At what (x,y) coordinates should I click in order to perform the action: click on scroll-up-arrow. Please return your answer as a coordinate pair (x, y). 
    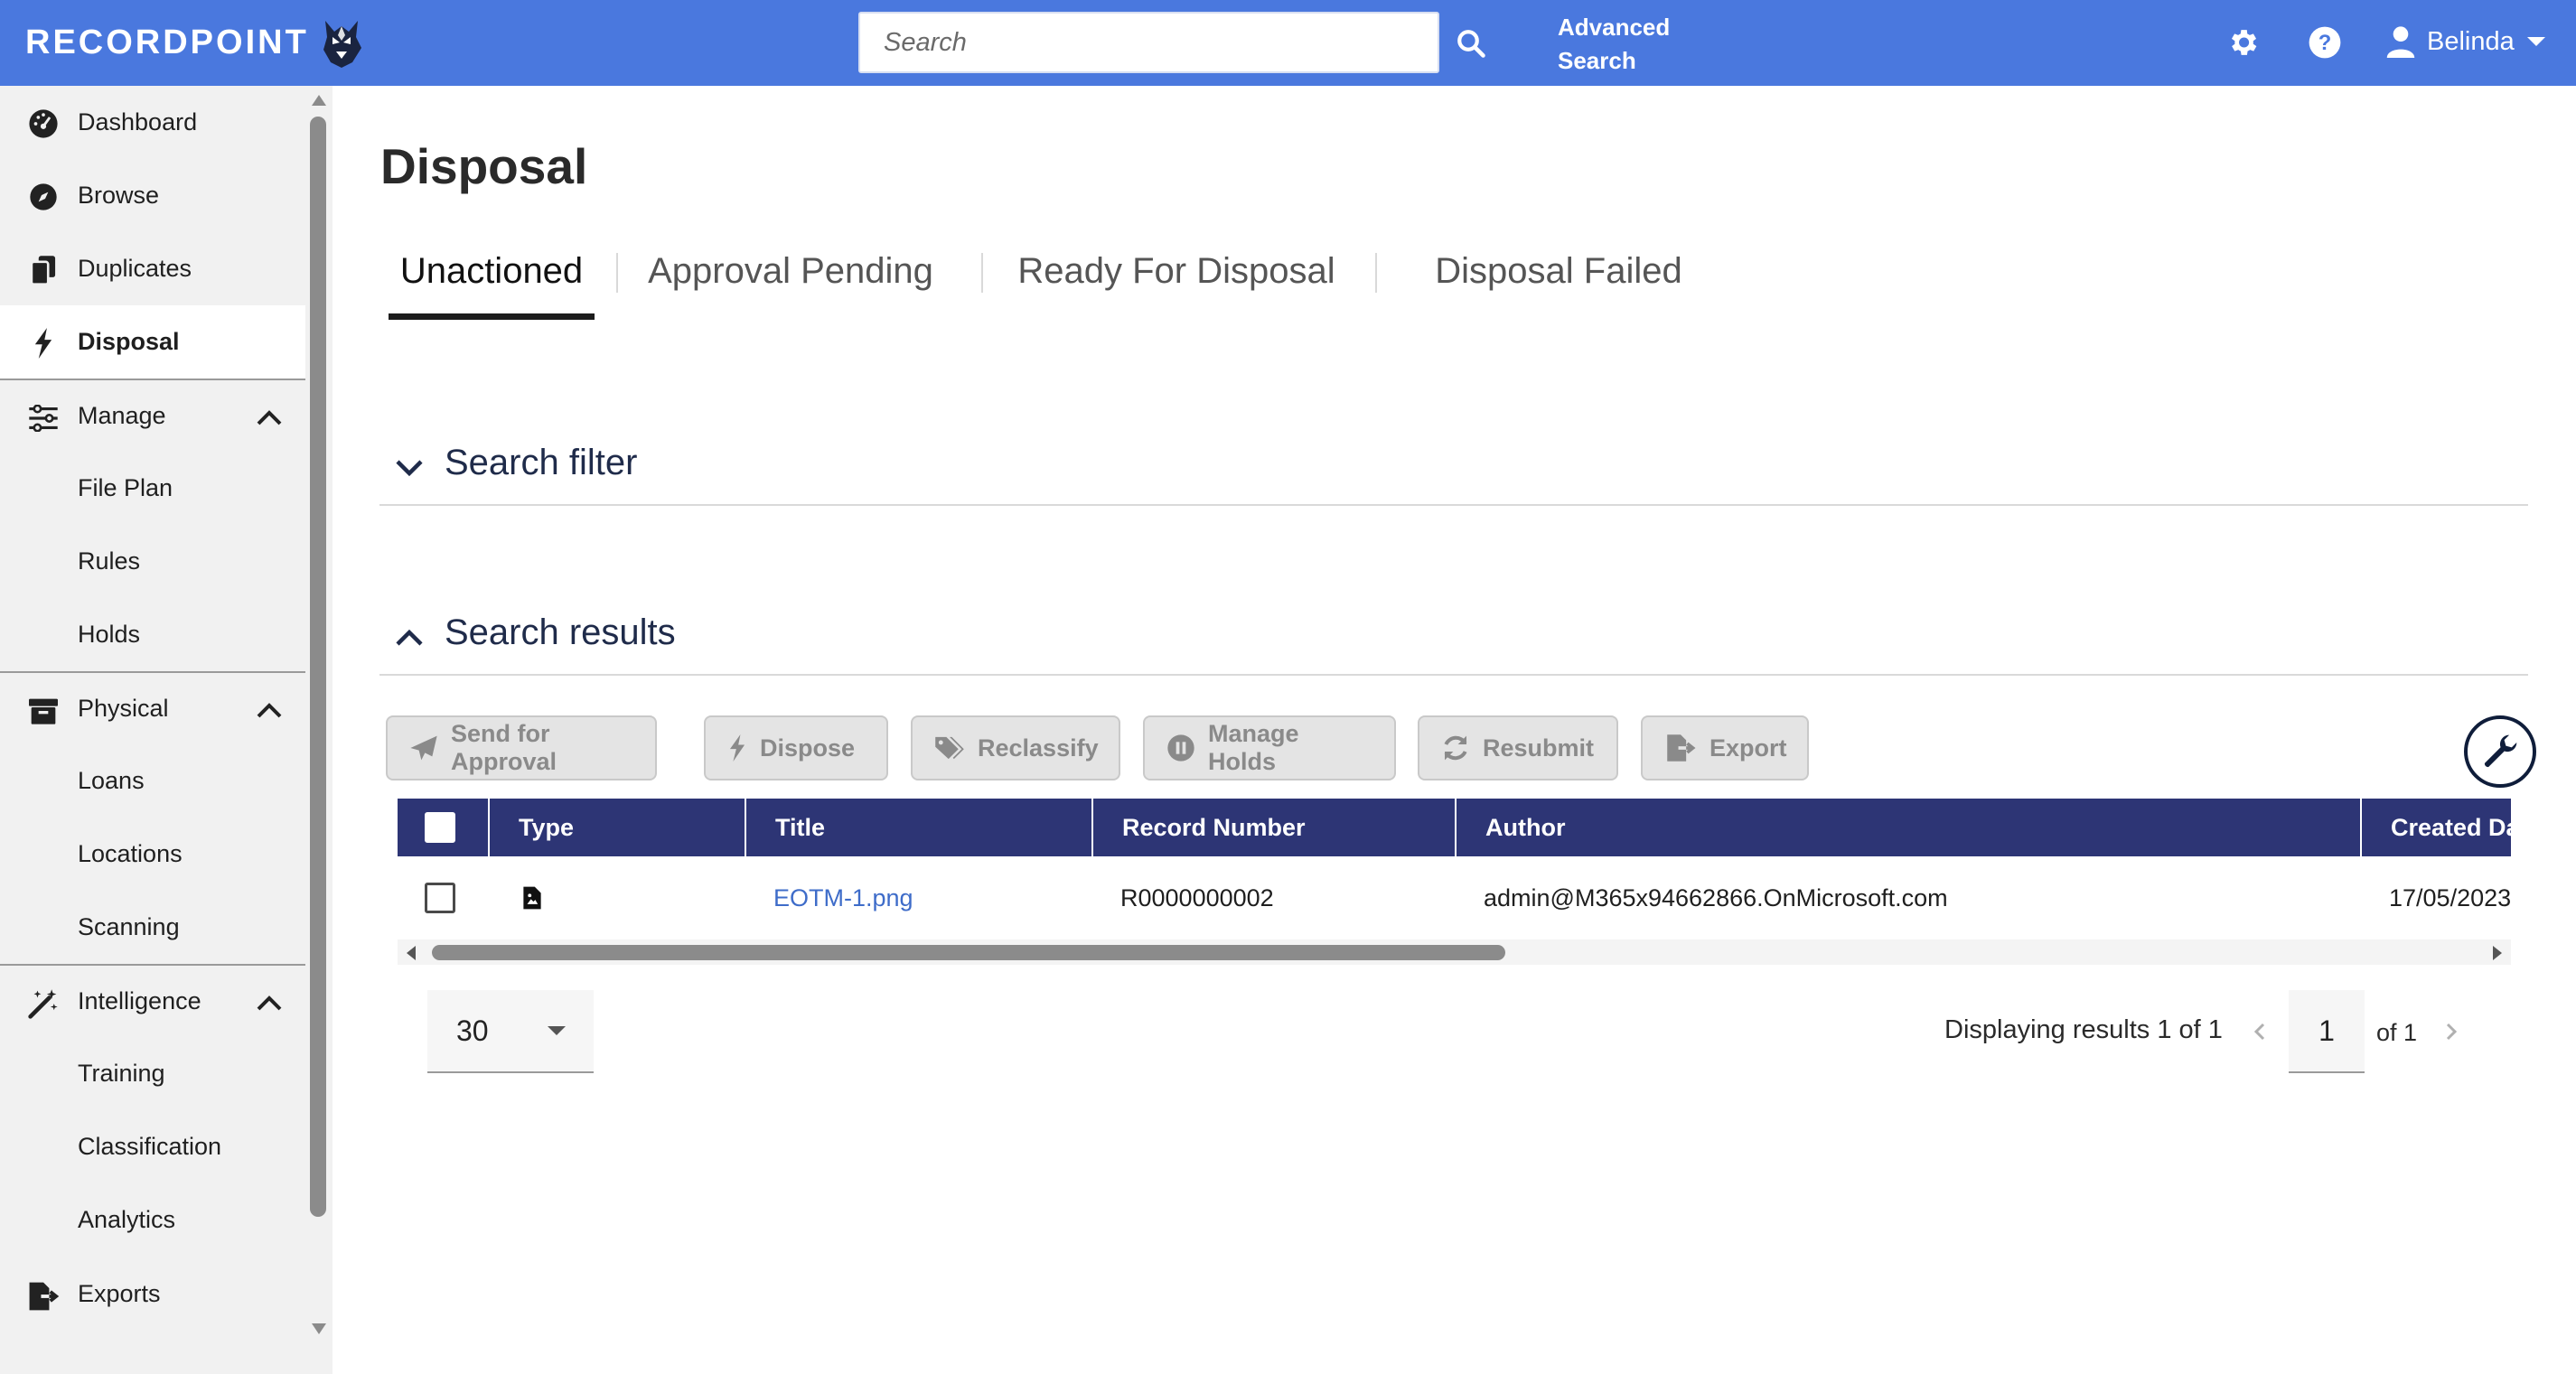
    Looking at the image, I should click on (319, 100).